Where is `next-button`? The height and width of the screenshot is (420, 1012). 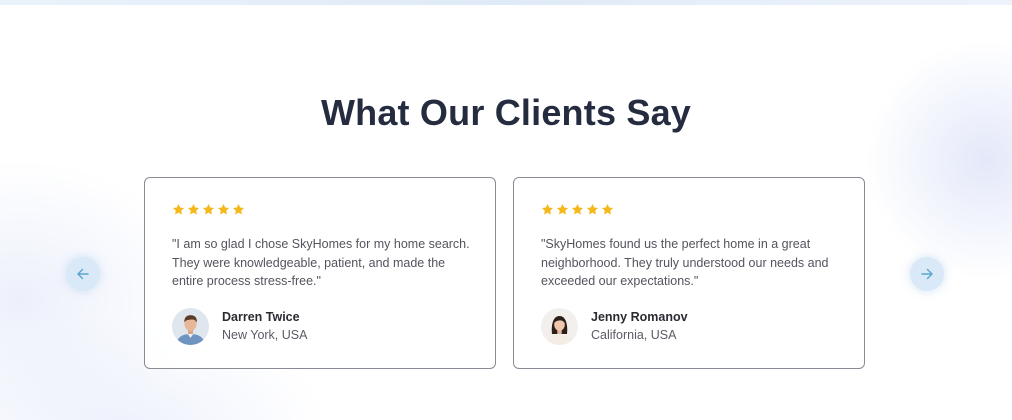 next-button is located at coordinates (927, 274).